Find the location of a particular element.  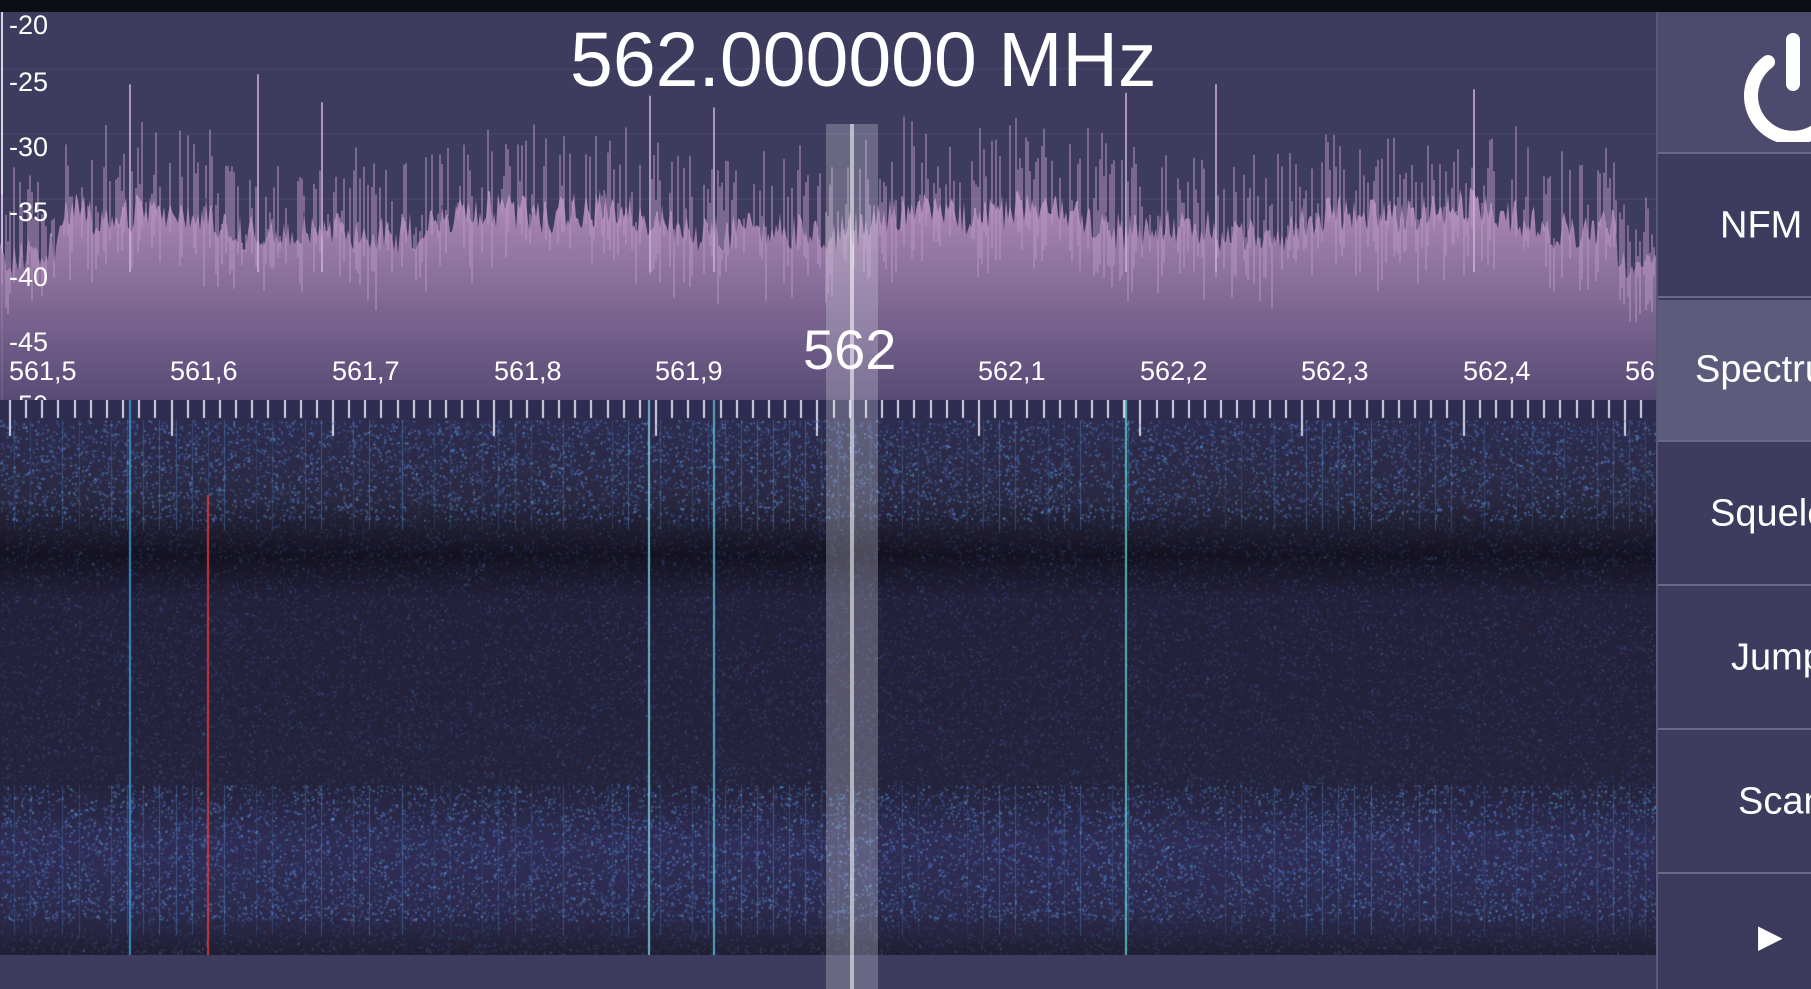

freq-axis-label: 561,8 is located at coordinates (528, 371).